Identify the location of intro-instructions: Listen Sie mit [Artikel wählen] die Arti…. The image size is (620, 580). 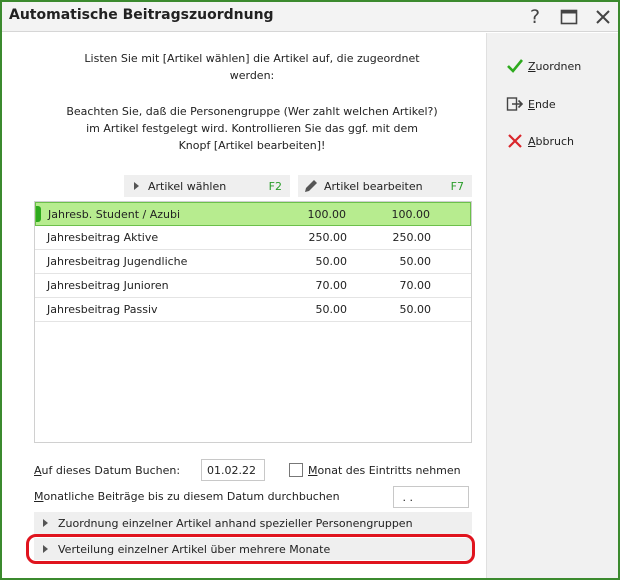
(252, 67).